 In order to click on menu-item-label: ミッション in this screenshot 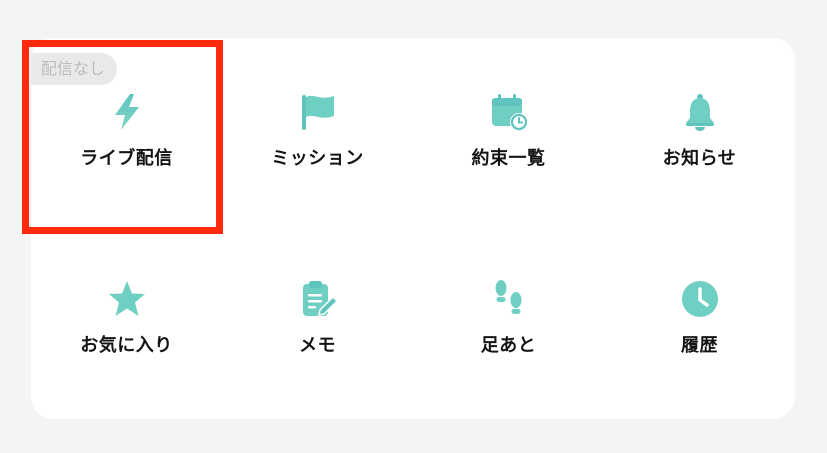, I will do `click(317, 158)`.